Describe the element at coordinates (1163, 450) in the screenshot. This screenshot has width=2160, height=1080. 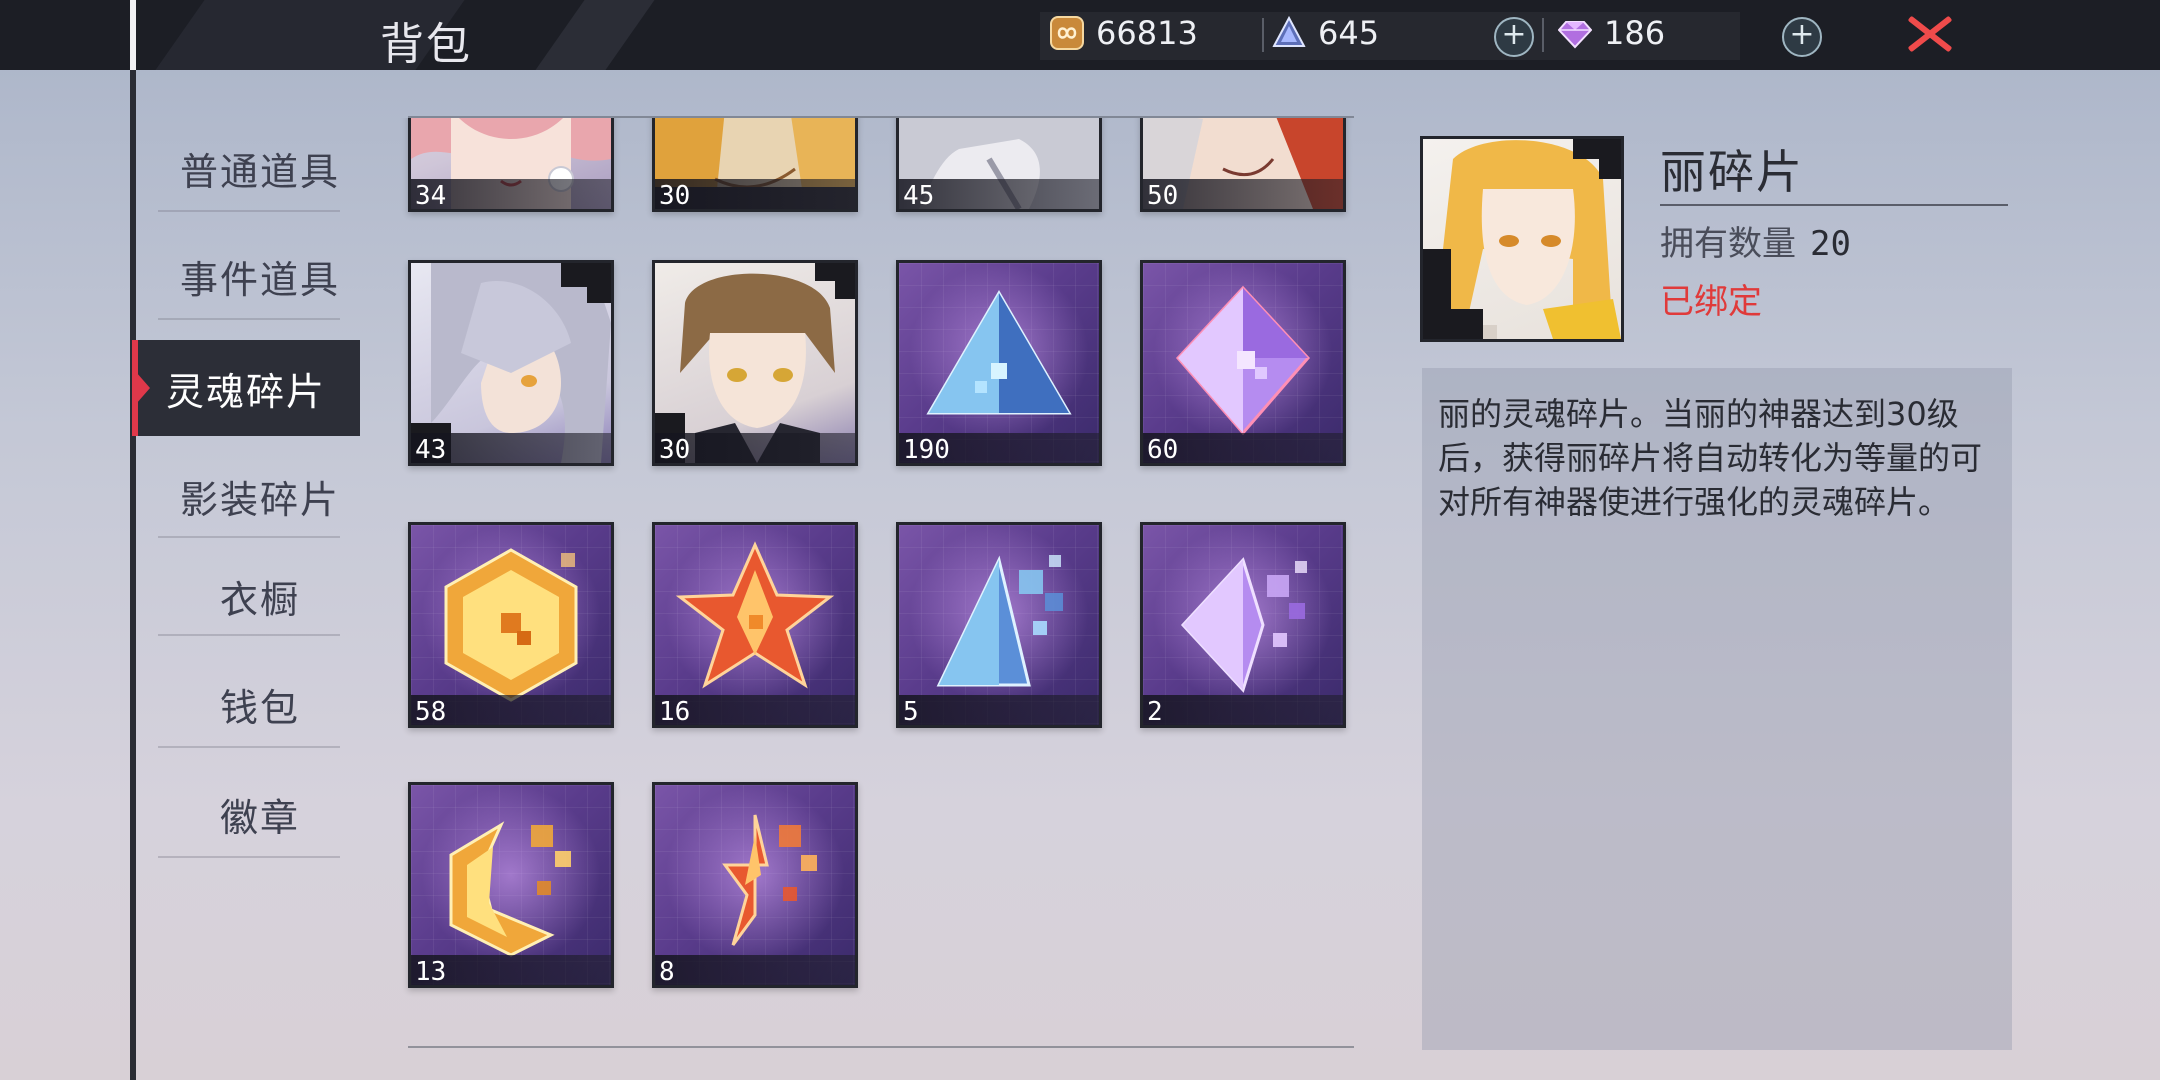
I see `item-count: 60` at that location.